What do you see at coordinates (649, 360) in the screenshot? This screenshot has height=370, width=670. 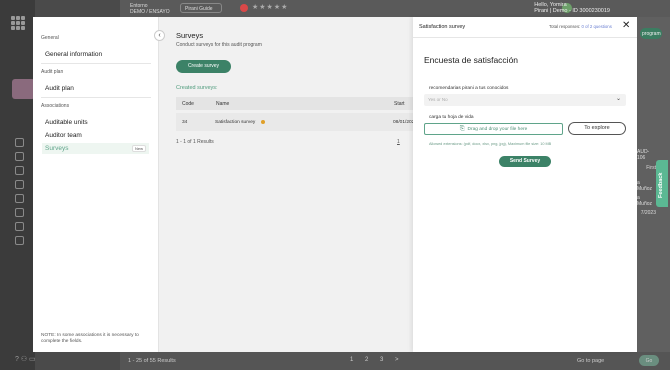 I see `go-button: Go` at bounding box center [649, 360].